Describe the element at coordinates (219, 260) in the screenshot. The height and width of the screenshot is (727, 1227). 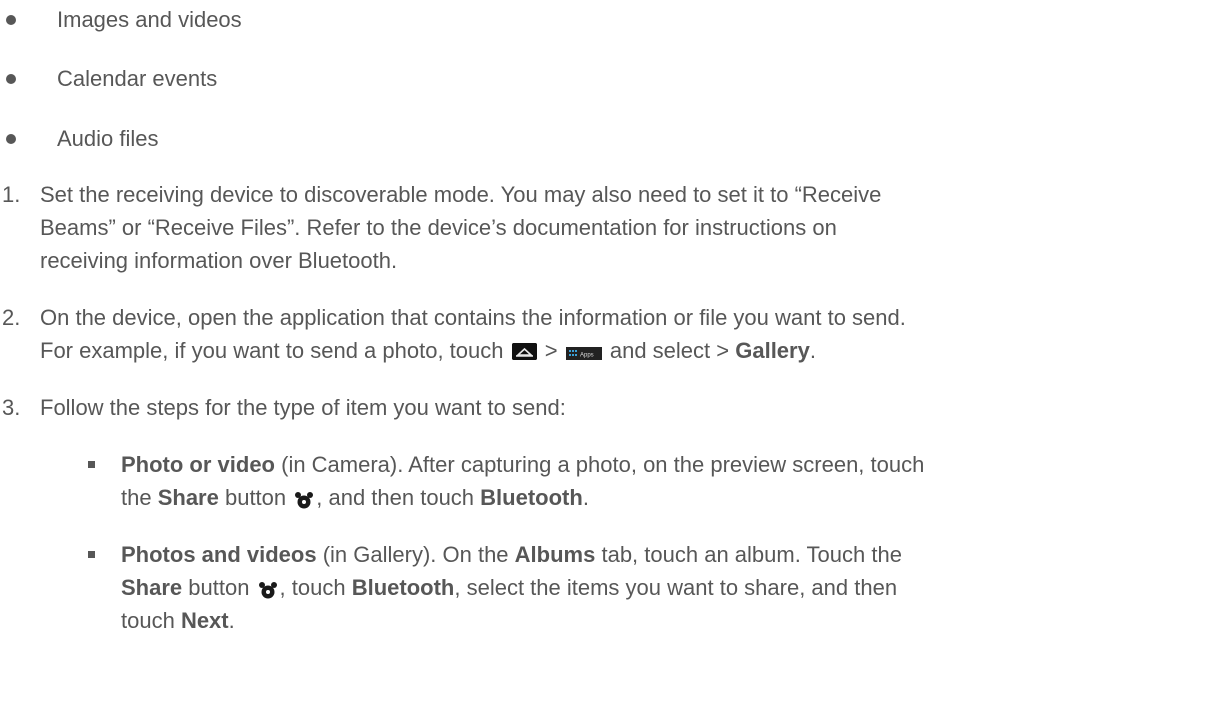
I see `step-text-line: receiving information over Bluetooth.` at that location.